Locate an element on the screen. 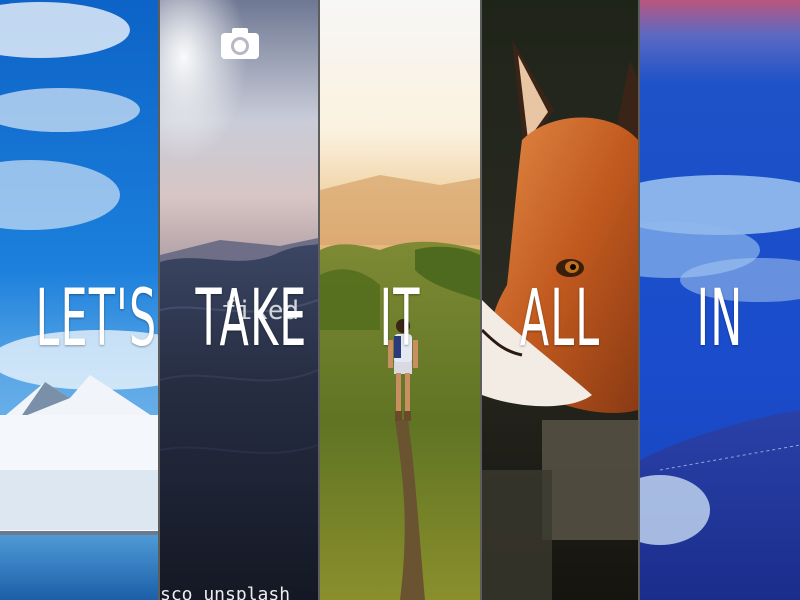 Image resolution: width=800 pixels, height=600 pixels. camera-icon-glyph is located at coordinates (240, 43).